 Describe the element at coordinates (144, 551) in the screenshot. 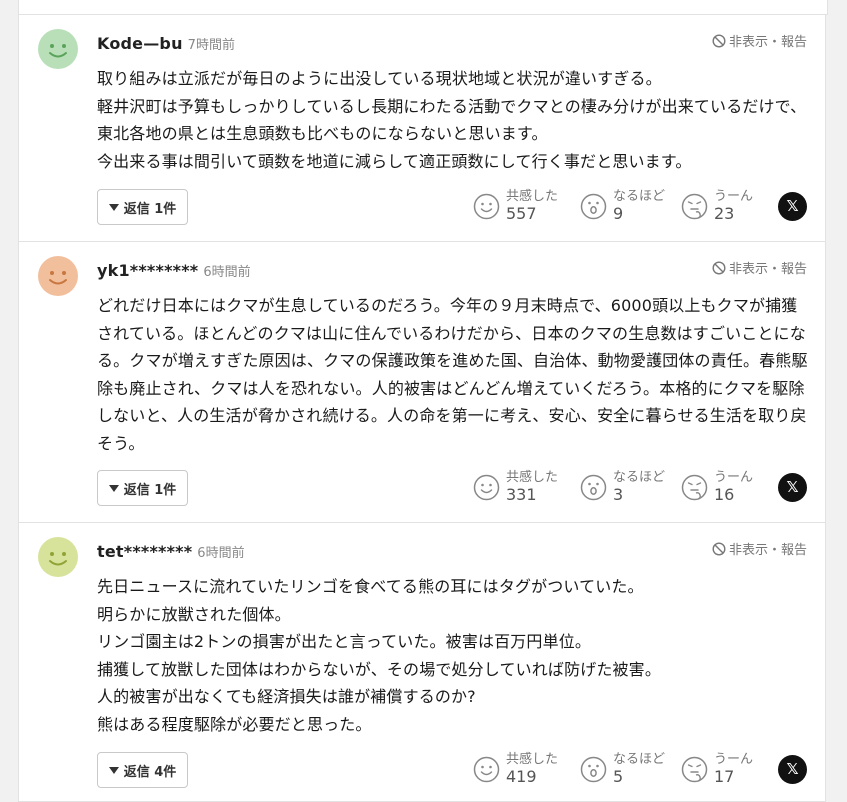

I see `username: tet********` at that location.